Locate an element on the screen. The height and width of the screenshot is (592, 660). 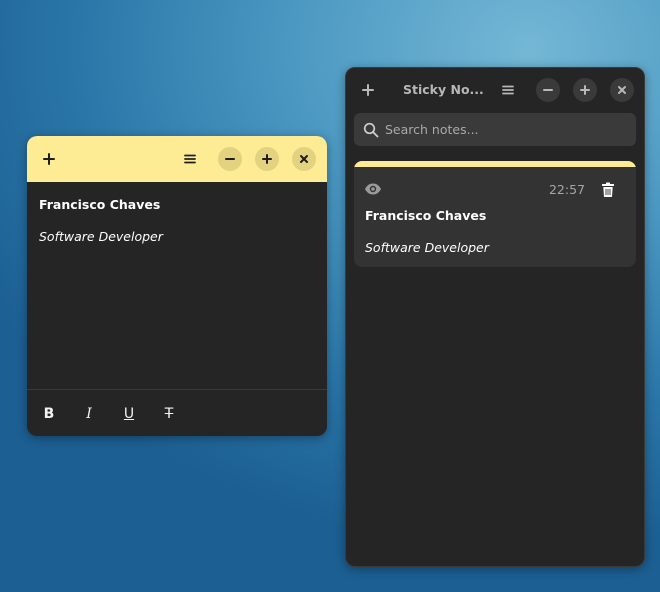
search-icon is located at coordinates (371, 130).